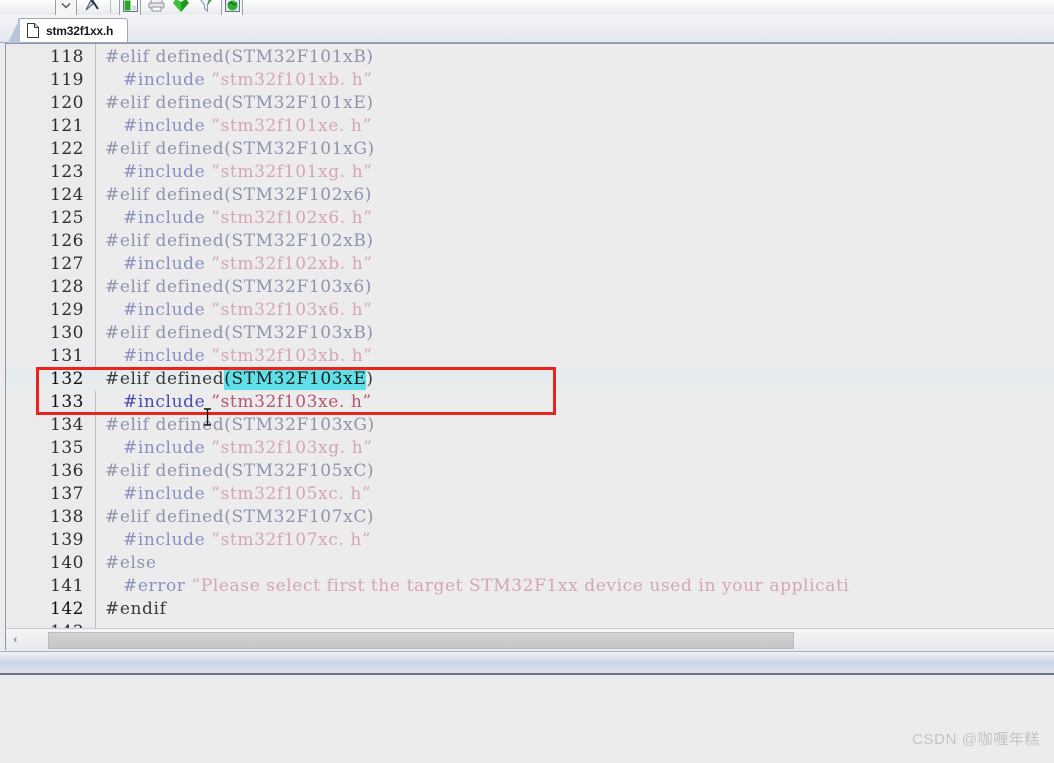 Image resolution: width=1054 pixels, height=763 pixels. Describe the element at coordinates (67, 172) in the screenshot. I see `line-number: 123` at that location.